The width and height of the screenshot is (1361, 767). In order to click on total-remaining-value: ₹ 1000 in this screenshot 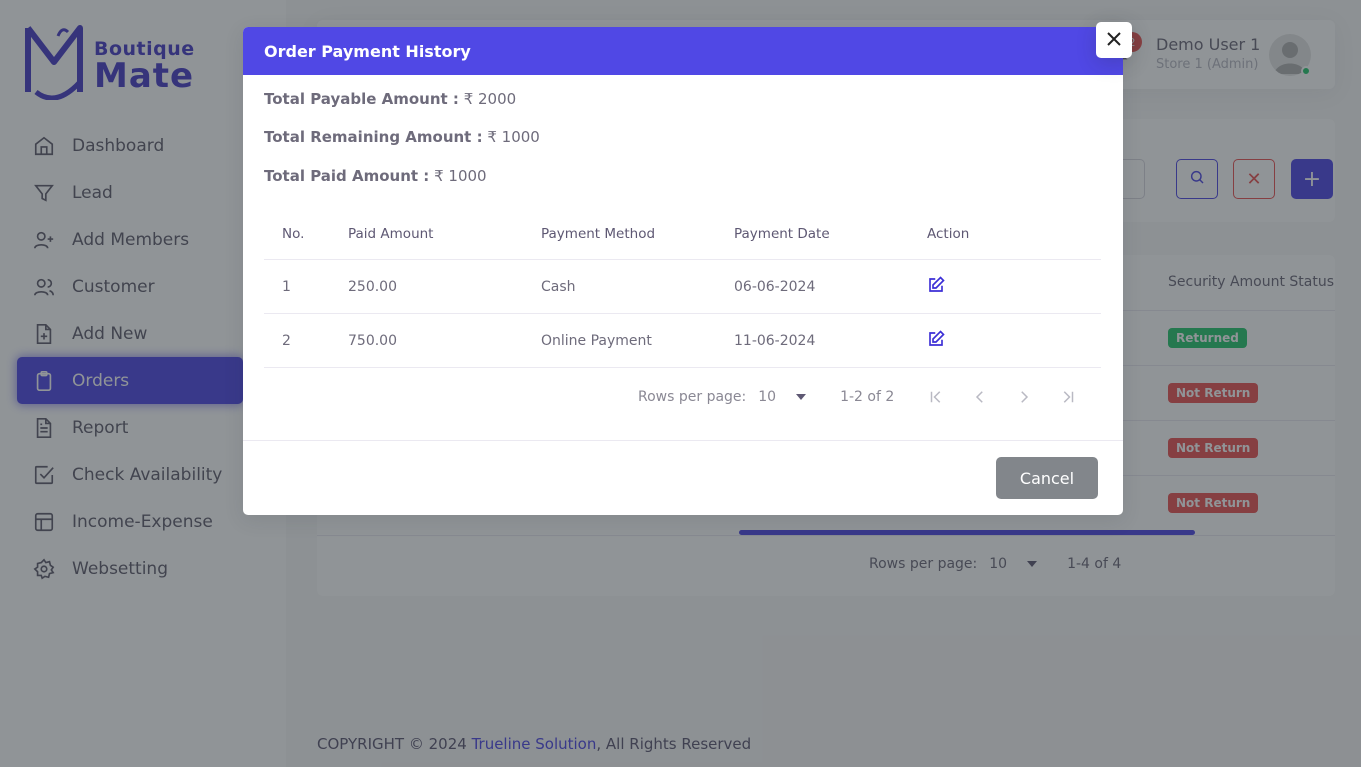, I will do `click(513, 137)`.